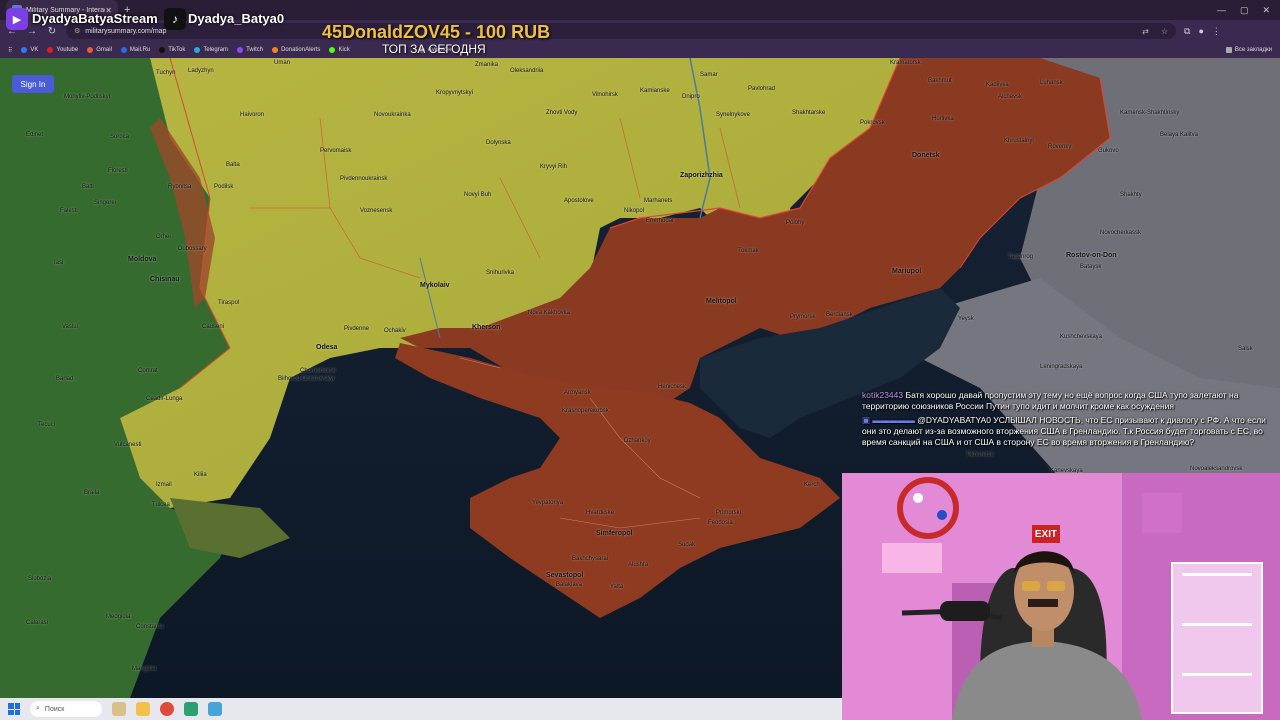 The image size is (1280, 720). What do you see at coordinates (233, 165) in the screenshot?
I see `city-label: Balta` at bounding box center [233, 165].